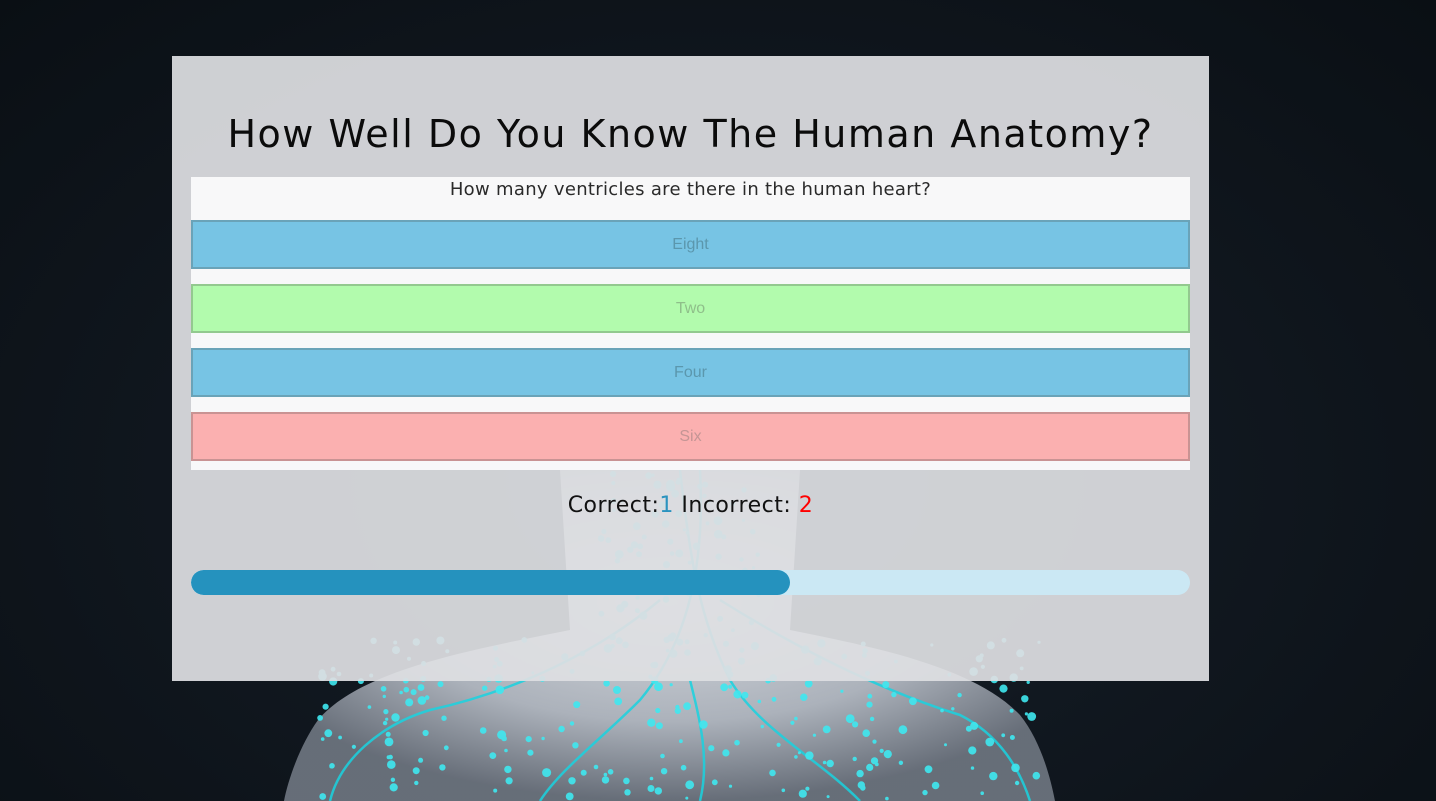  I want to click on correct-count: 1, so click(666, 505).